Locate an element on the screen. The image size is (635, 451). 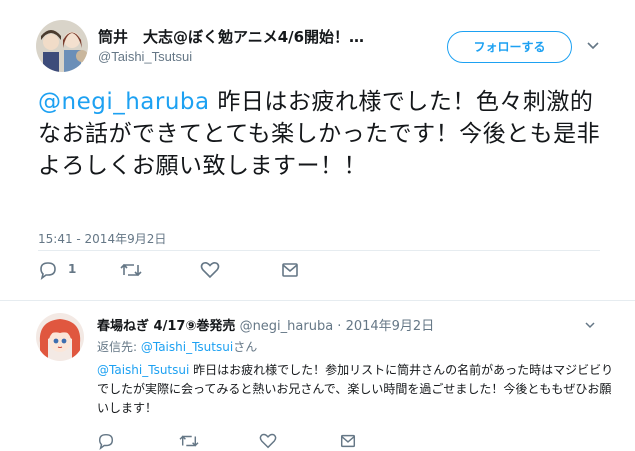
replying-to: 返信先: @Taishi_Tsutsuiさん is located at coordinates (177, 346).